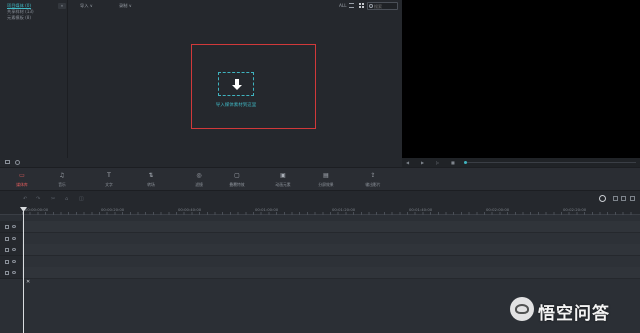  What do you see at coordinates (190, 209) in the screenshot?
I see `timecode-label: 00:00:40:00` at bounding box center [190, 209].